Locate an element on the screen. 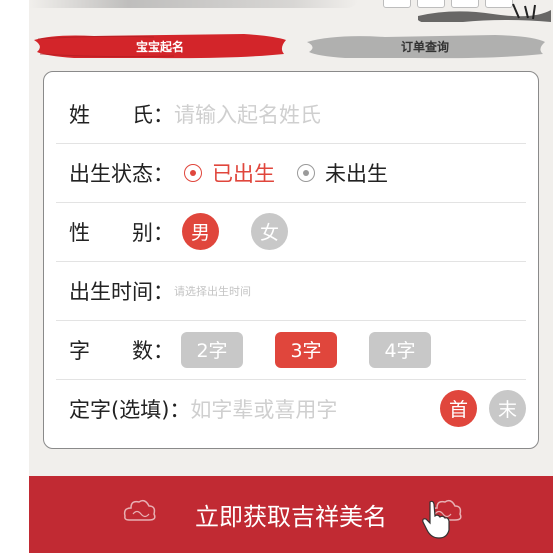 The height and width of the screenshot is (553, 553). fixed-char-row: 定字(选填)： 如字辈或喜用字 首 末 is located at coordinates (291, 408).